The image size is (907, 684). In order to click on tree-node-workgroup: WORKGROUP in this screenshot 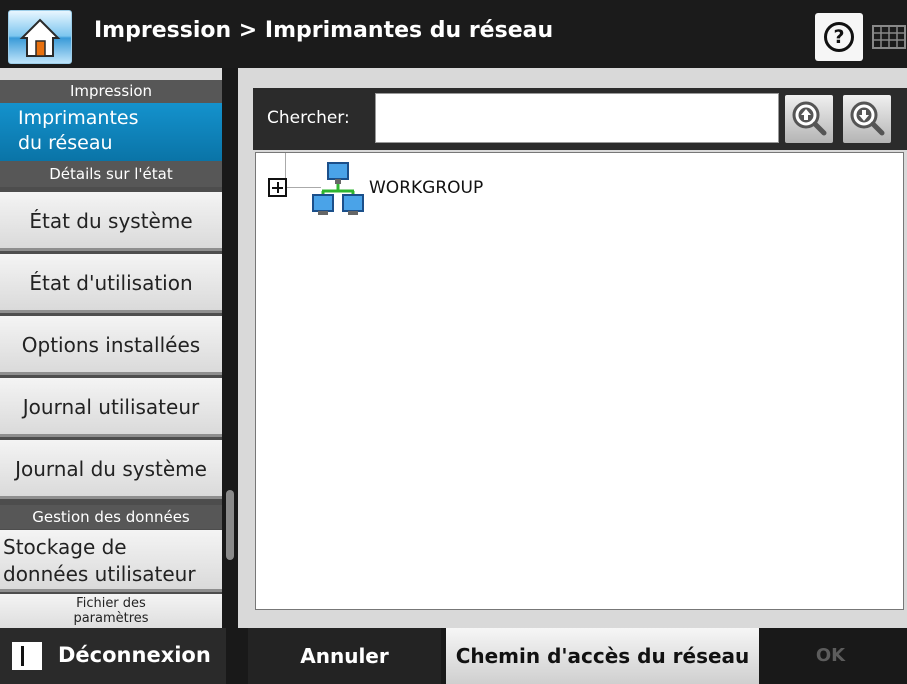, I will do `click(426, 188)`.